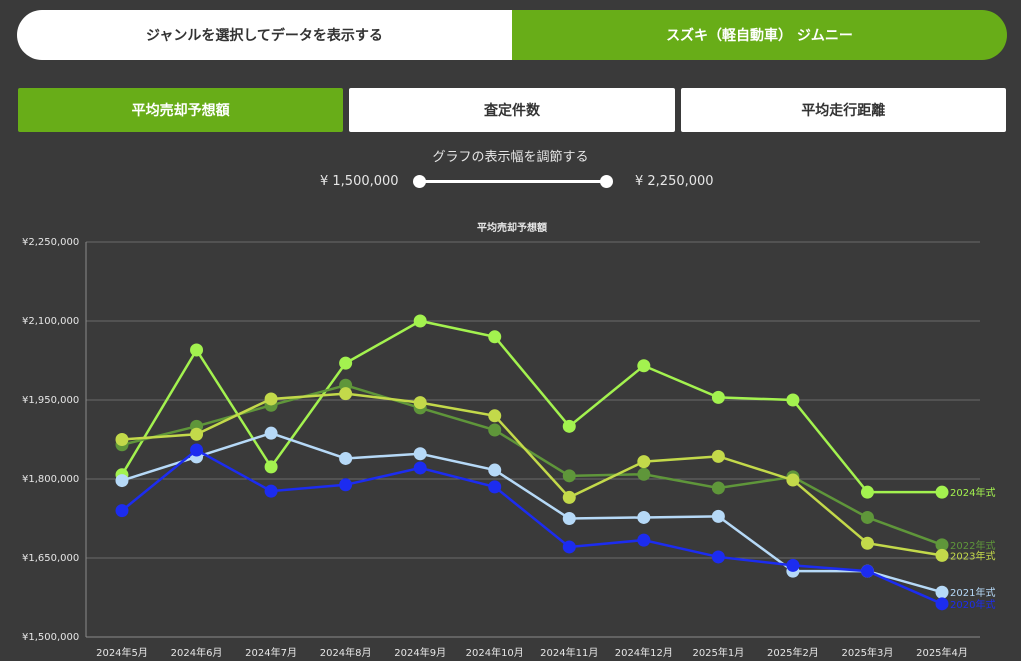 Image resolution: width=1021 pixels, height=661 pixels. What do you see at coordinates (972, 492) in the screenshot?
I see `series-label: 2024年式` at bounding box center [972, 492].